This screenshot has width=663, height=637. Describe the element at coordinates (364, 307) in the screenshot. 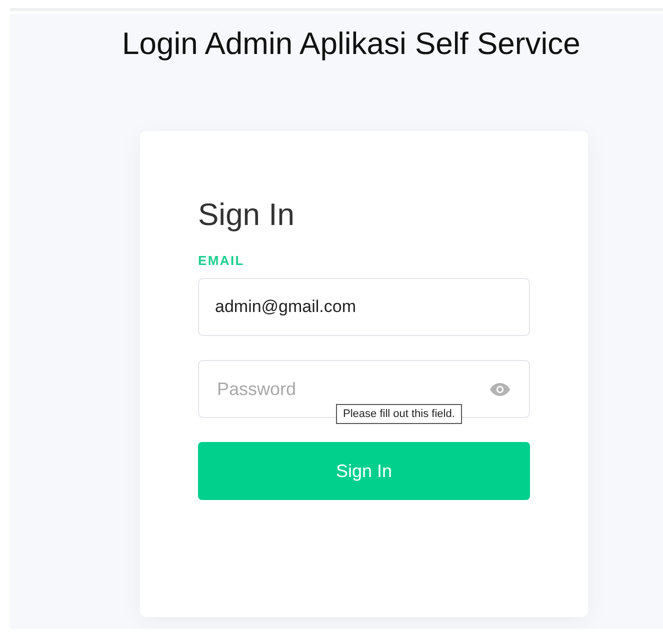

I see `email-field: admin@gmail.com` at that location.